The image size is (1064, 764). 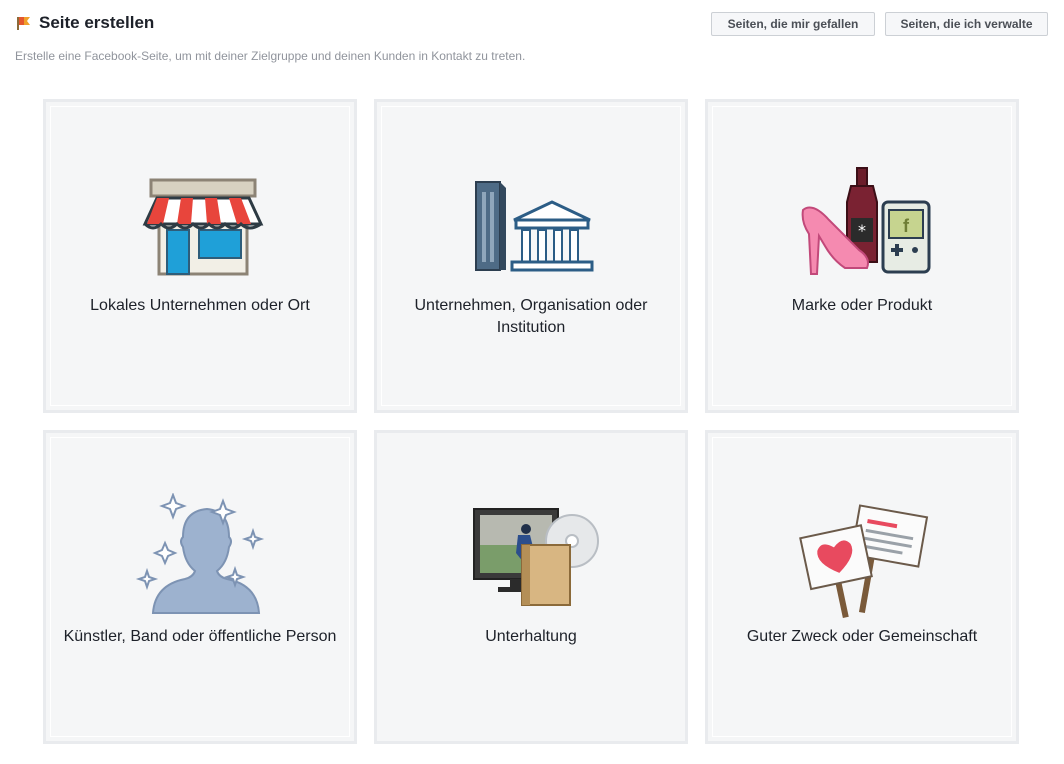 What do you see at coordinates (534, 555) in the screenshot?
I see `entertainment-icon` at bounding box center [534, 555].